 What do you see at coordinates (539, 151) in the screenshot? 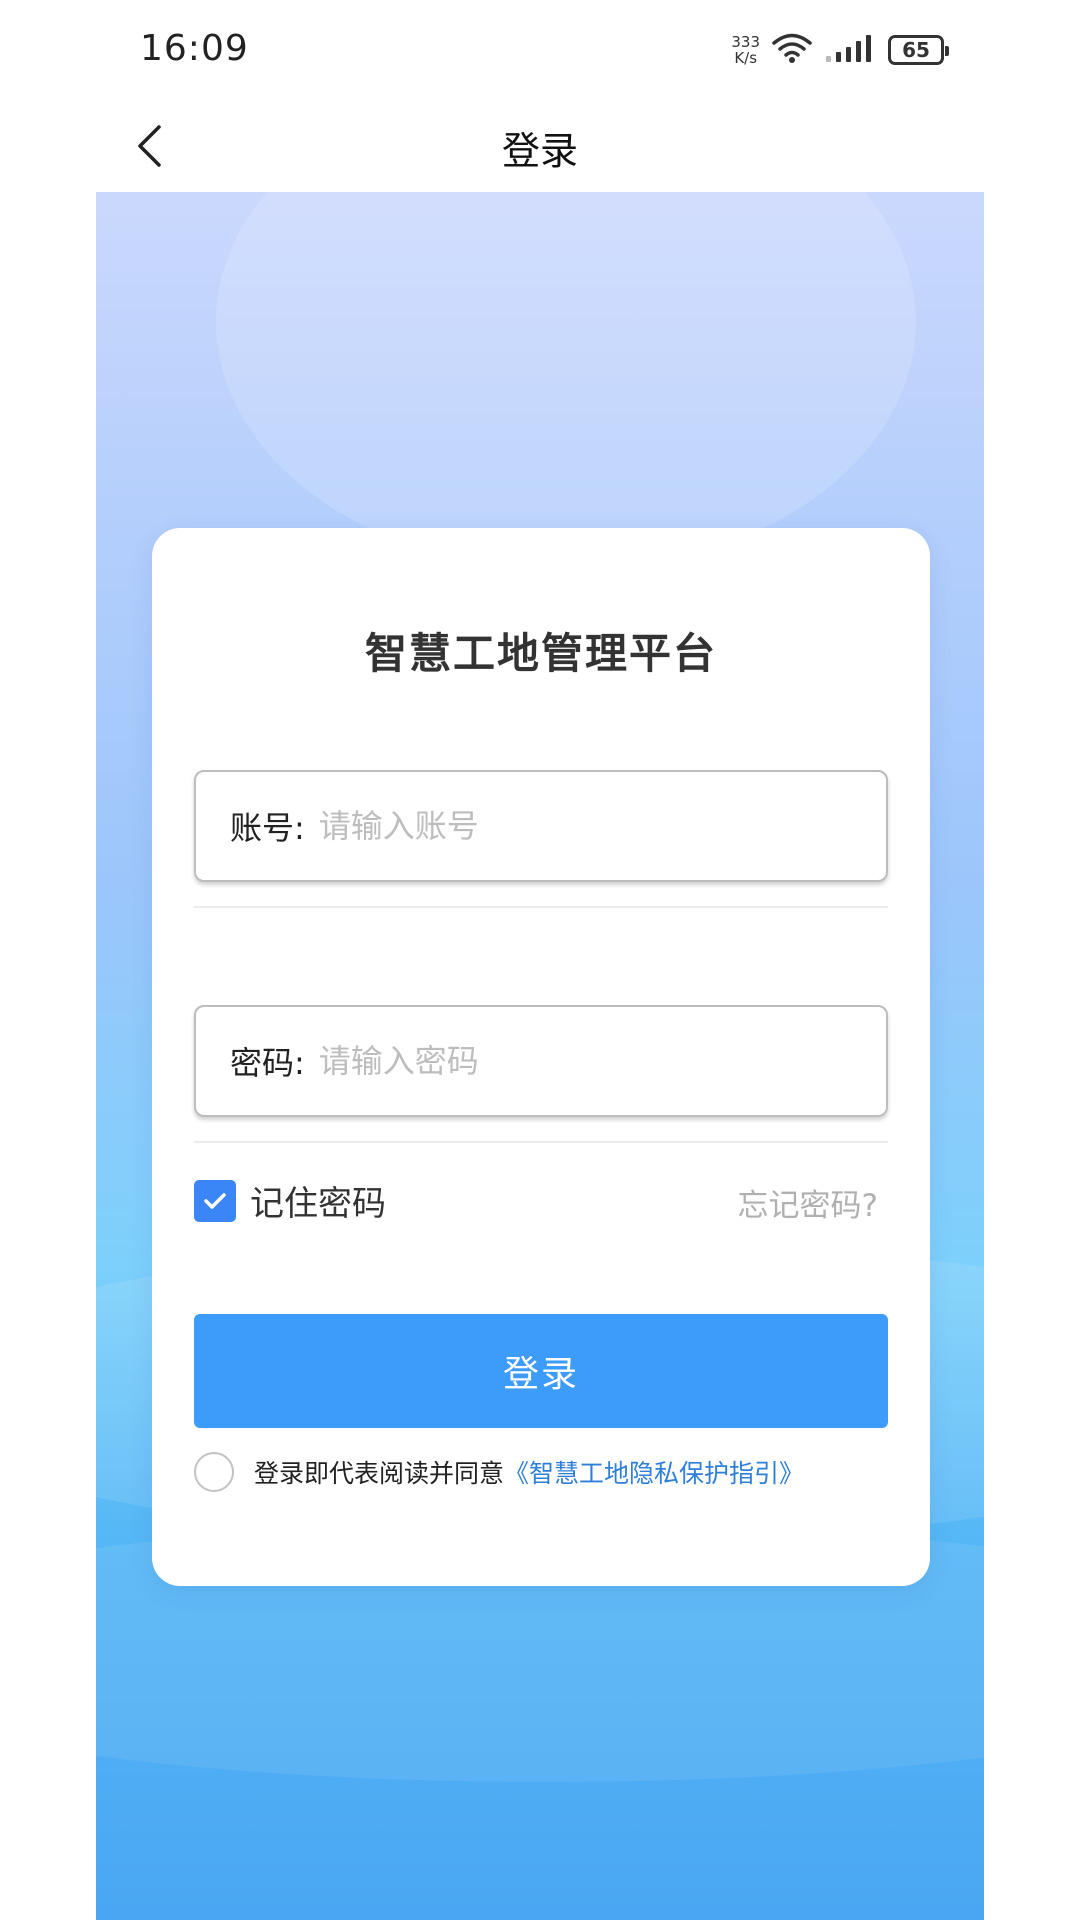
I see `page-title: 登录` at bounding box center [539, 151].